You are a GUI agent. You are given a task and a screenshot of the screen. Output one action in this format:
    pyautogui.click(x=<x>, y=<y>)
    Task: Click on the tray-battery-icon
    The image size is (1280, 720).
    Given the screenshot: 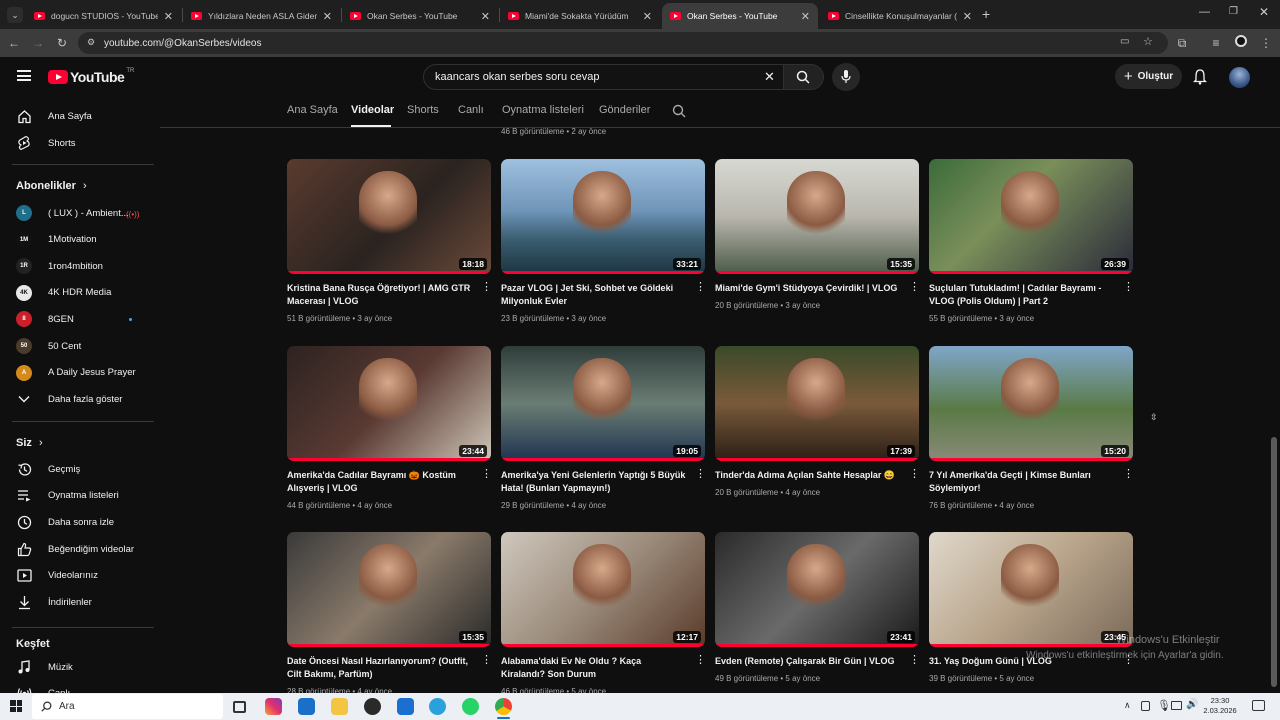 What is the action you would take?
    pyautogui.click(x=1145, y=706)
    